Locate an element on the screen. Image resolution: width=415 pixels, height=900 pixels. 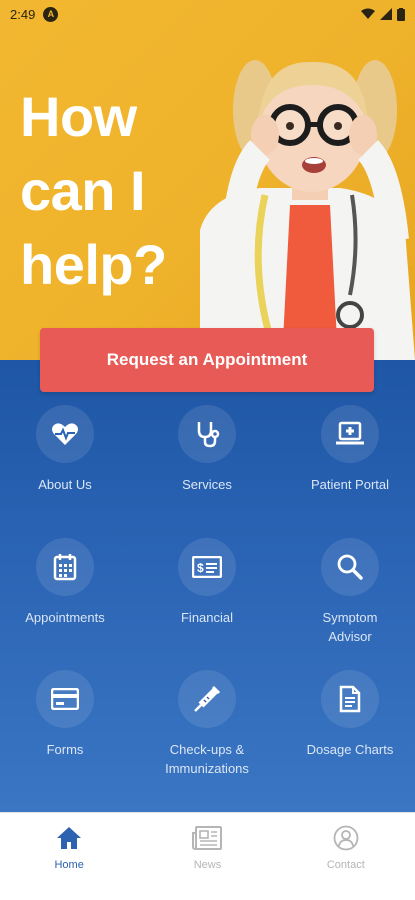
newspaper-icon is located at coordinates (207, 838).